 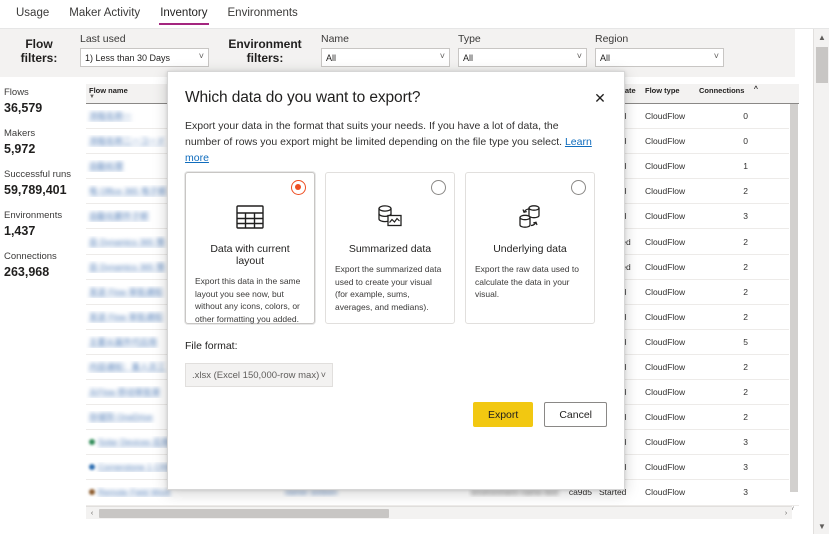 I want to click on sort-descending-icon: ▼, so click(x=92, y=97).